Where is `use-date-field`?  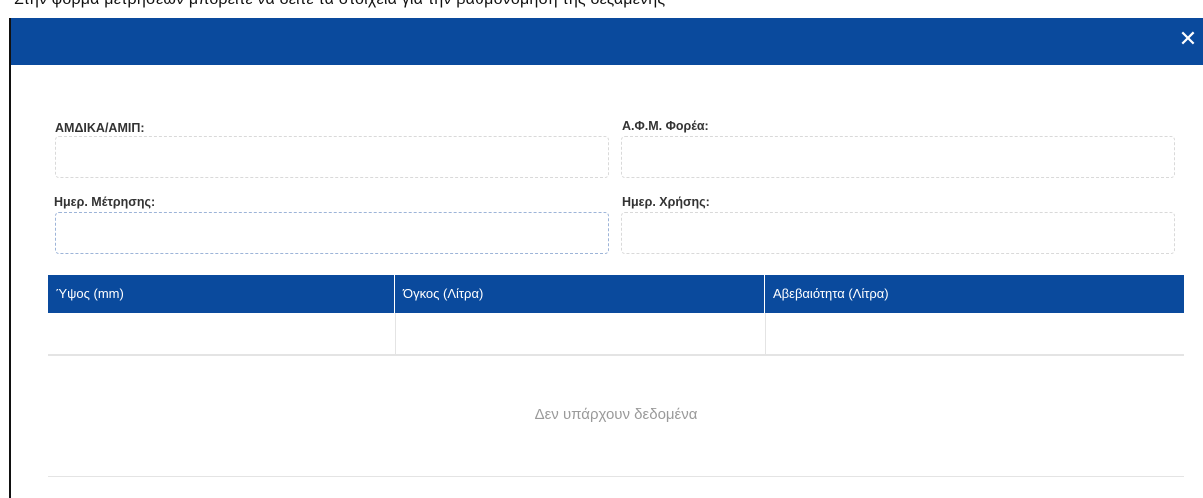
use-date-field is located at coordinates (898, 233).